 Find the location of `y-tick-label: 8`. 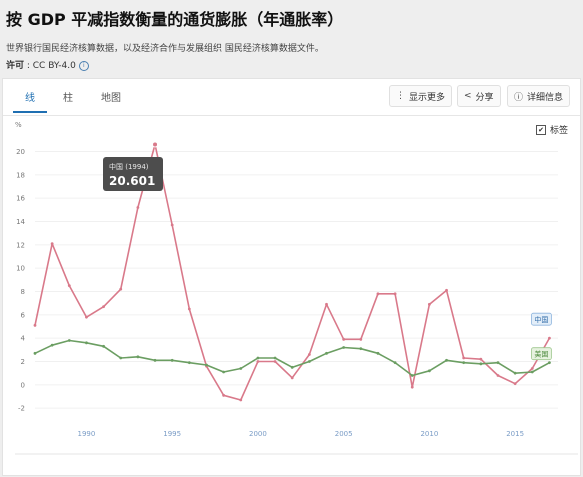

y-tick-label: 8 is located at coordinates (23, 292).